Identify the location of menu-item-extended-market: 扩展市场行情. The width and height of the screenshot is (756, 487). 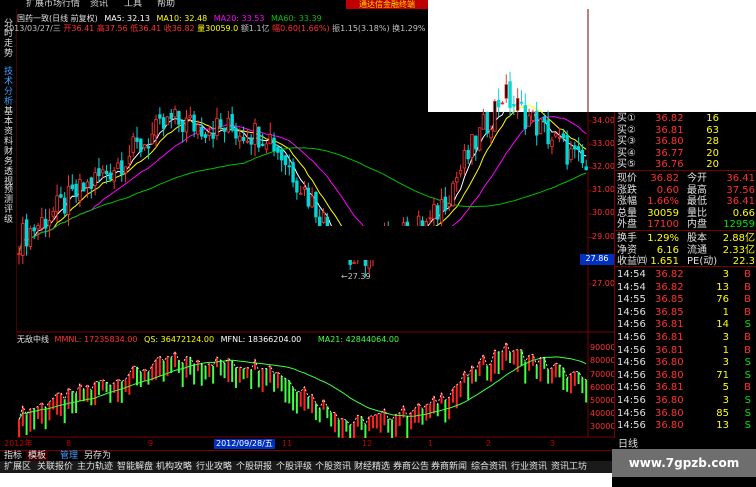
(53, 4).